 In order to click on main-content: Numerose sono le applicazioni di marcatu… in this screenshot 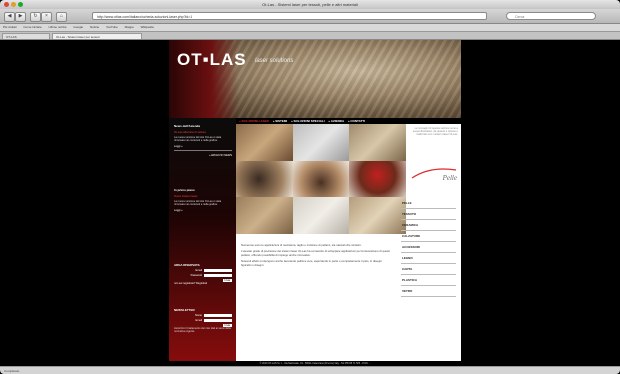, I will do `click(316, 256)`.